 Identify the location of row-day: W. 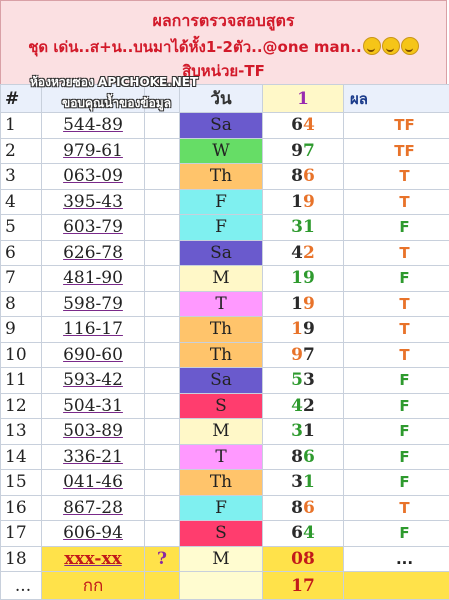
(221, 151).